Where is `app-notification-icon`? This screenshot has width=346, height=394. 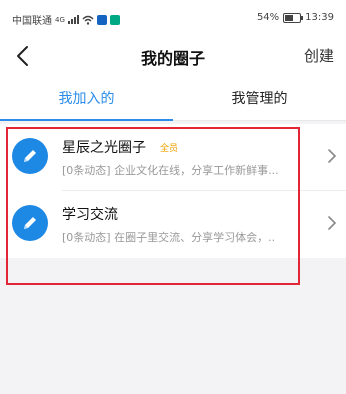
app-notification-icon is located at coordinates (101, 19).